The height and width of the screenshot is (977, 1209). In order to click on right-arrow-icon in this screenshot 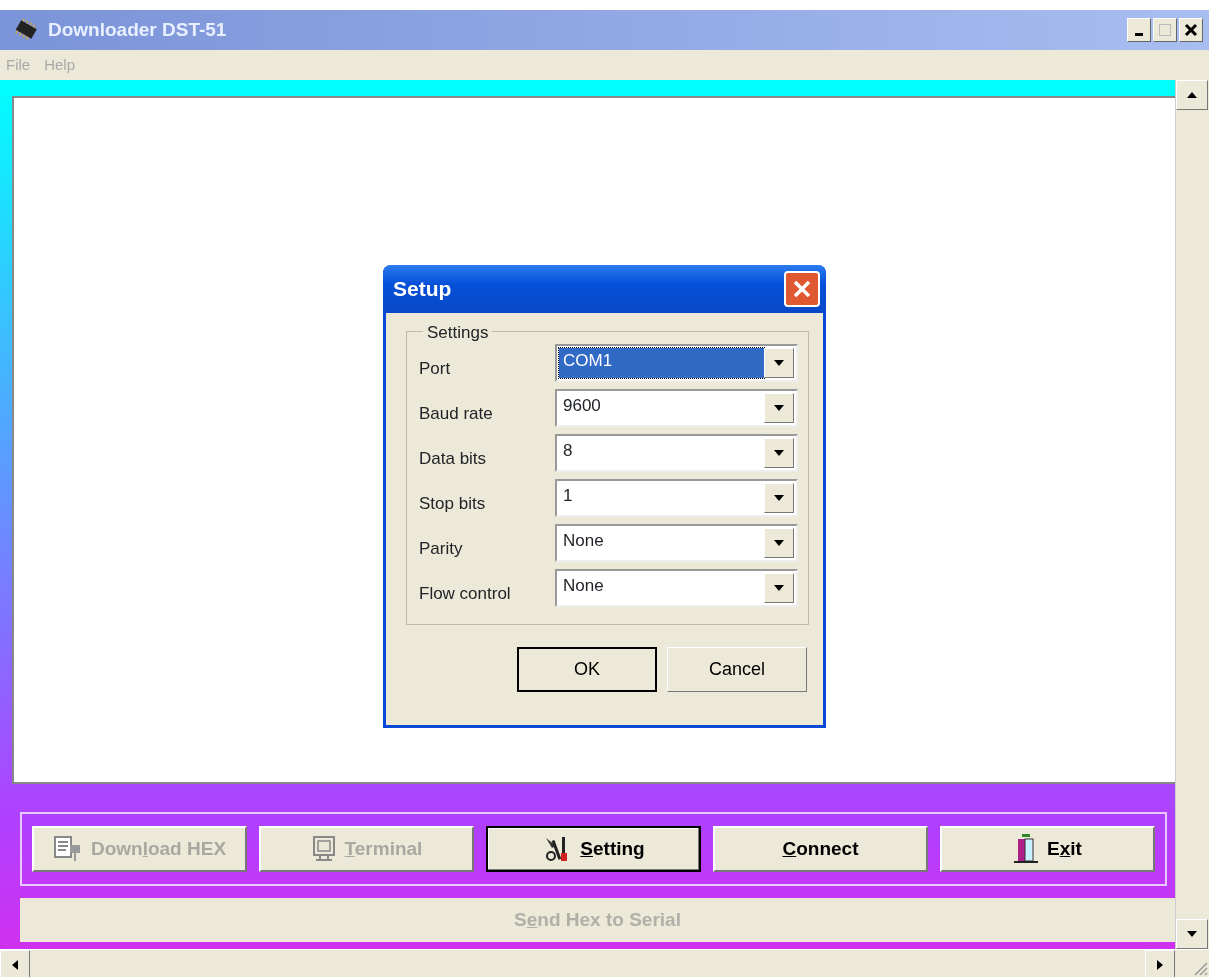, I will do `click(1160, 965)`.